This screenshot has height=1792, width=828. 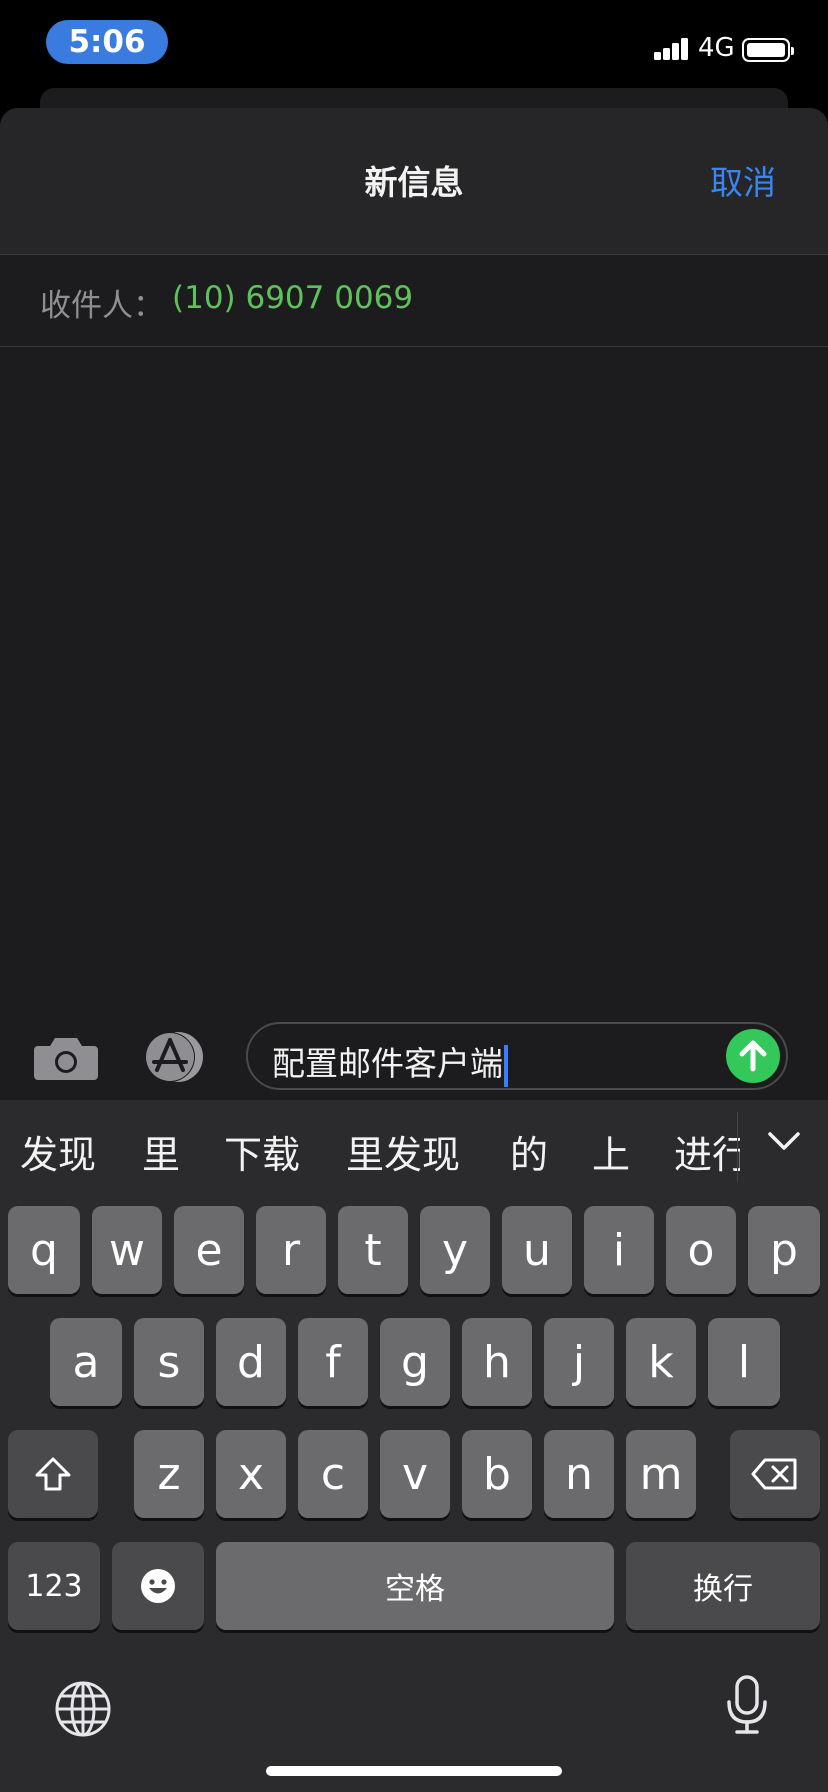 What do you see at coordinates (497, 1474) in the screenshot?
I see `key-b: b` at bounding box center [497, 1474].